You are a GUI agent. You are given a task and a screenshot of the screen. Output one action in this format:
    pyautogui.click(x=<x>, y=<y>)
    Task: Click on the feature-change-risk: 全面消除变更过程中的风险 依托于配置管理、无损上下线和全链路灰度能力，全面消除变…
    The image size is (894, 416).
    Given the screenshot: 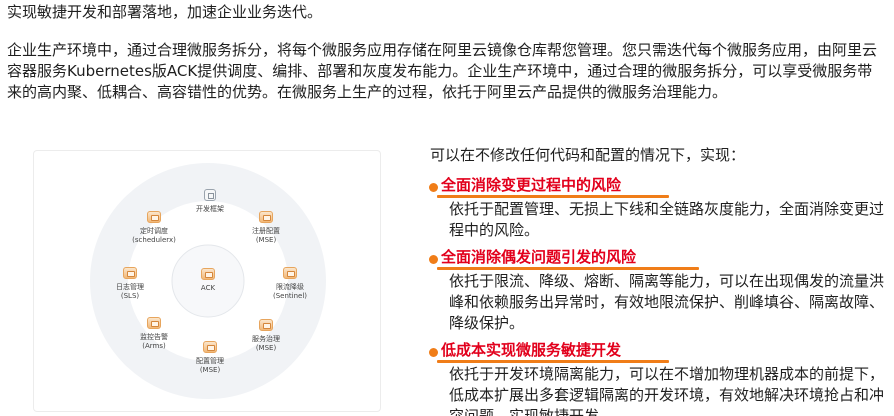 What is the action you would take?
    pyautogui.click(x=657, y=207)
    